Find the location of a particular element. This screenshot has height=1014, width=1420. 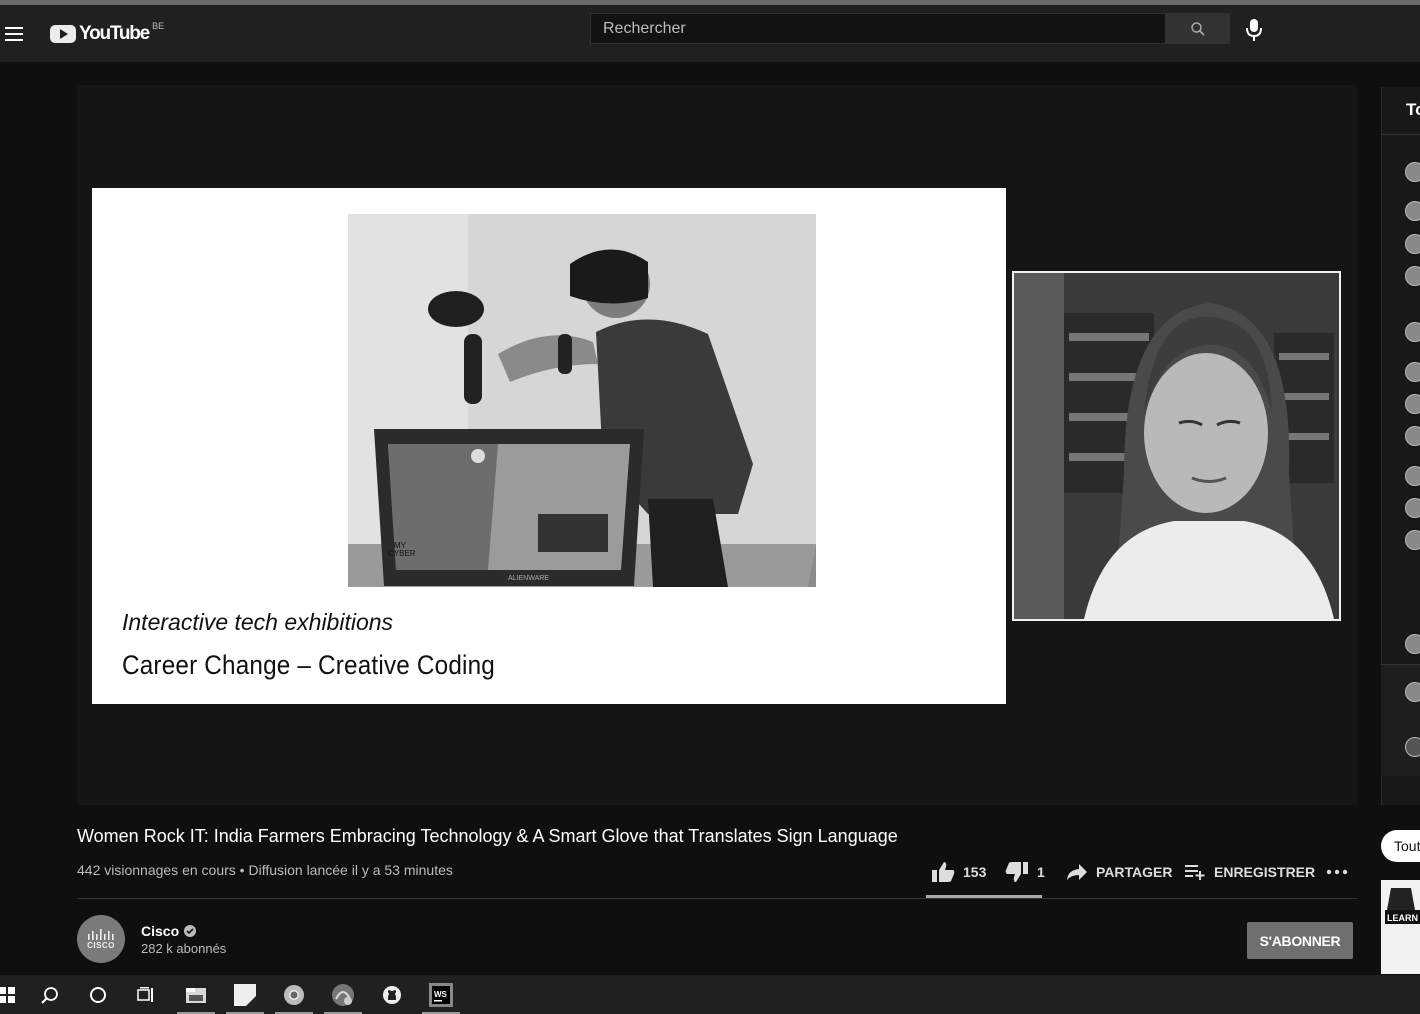

chrome-icon is located at coordinates (294, 994).